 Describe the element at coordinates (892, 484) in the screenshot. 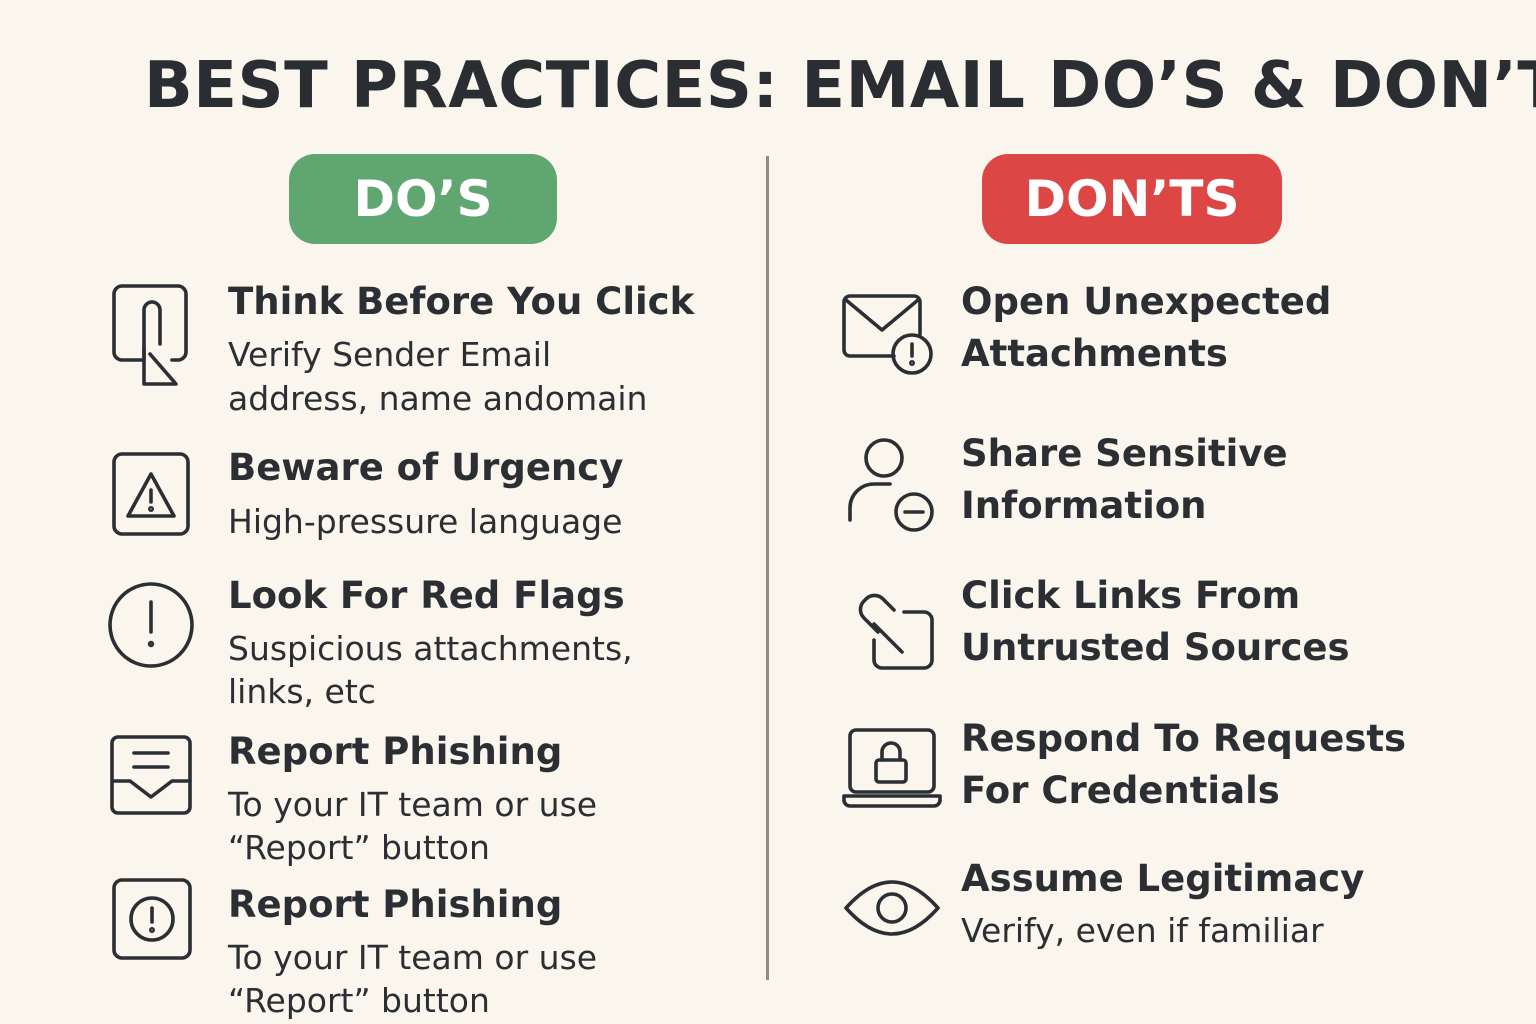

I see `user-minus-icon` at that location.